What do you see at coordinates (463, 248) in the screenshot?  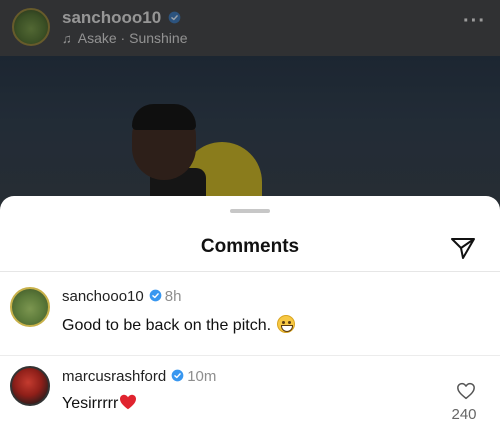 I see `share-icon` at bounding box center [463, 248].